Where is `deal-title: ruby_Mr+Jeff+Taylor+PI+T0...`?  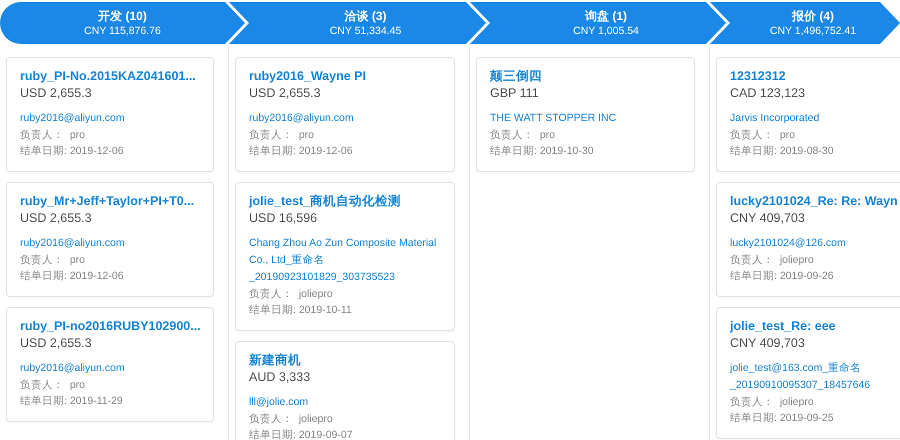
deal-title: ruby_Mr+Jeff+Taylor+PI+T0... is located at coordinates (110, 201).